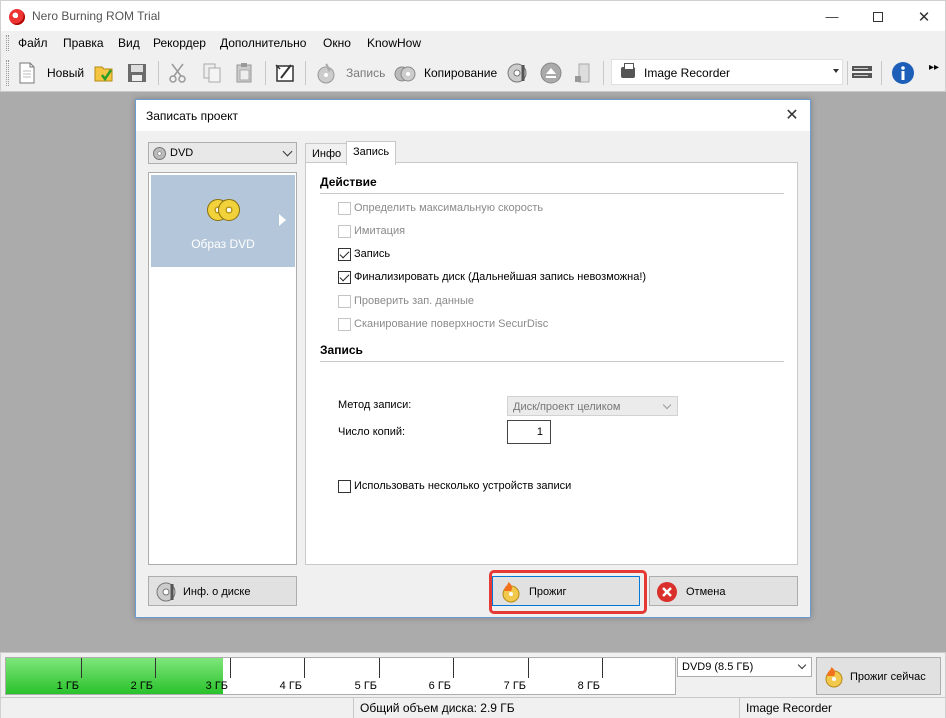 The image size is (946, 718). What do you see at coordinates (792, 115) in the screenshot?
I see `dialog-close-icon: ✕` at bounding box center [792, 115].